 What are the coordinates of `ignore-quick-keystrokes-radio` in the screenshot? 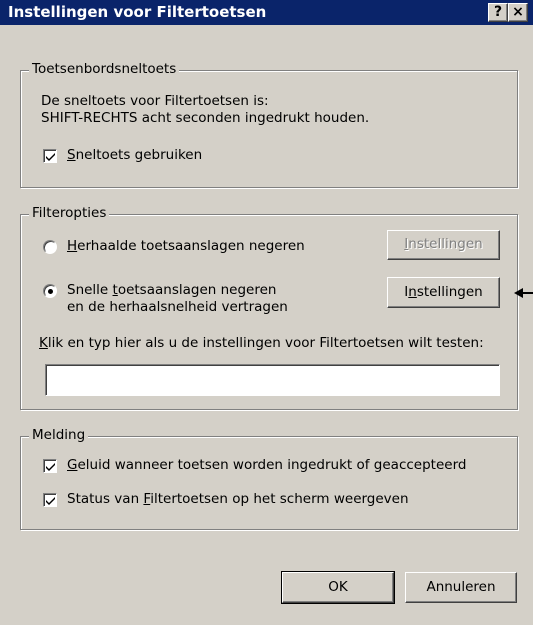 It's located at (50, 291).